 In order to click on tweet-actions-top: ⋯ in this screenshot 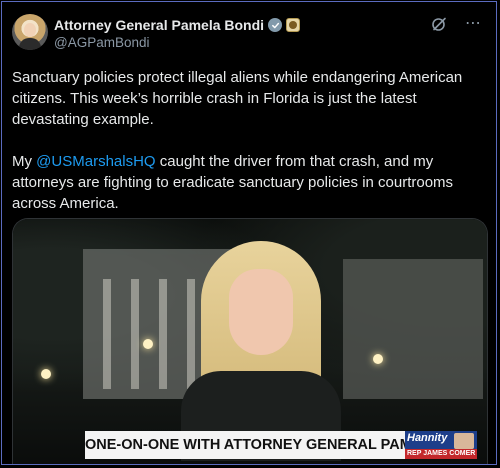, I will do `click(456, 24)`.